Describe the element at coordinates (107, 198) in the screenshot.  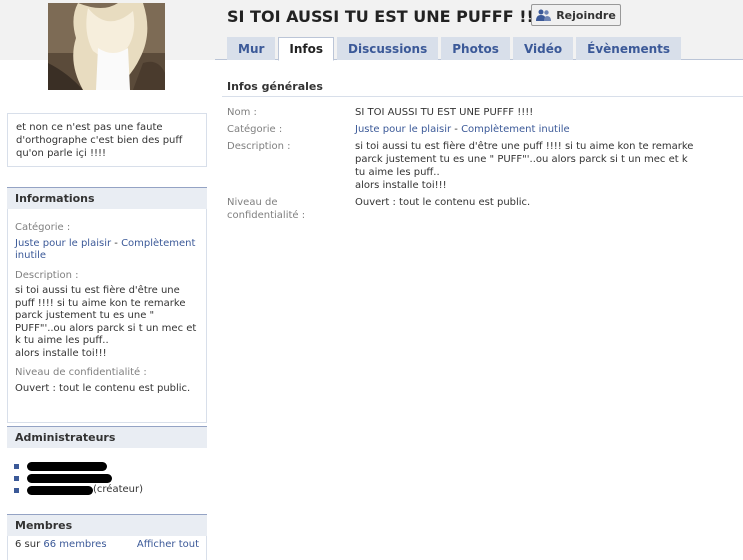
I see `informations-heading: Informations` at that location.